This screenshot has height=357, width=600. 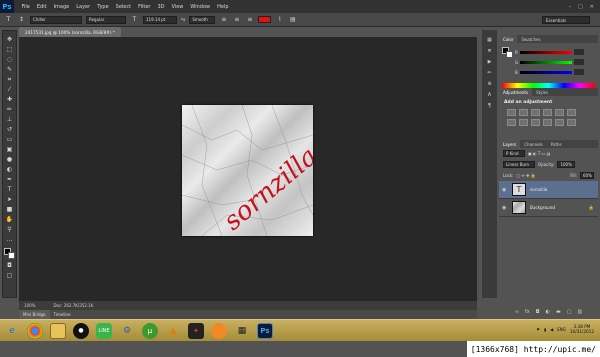 I want to click on character-panel-icon: ▤, so click(x=292, y=20).